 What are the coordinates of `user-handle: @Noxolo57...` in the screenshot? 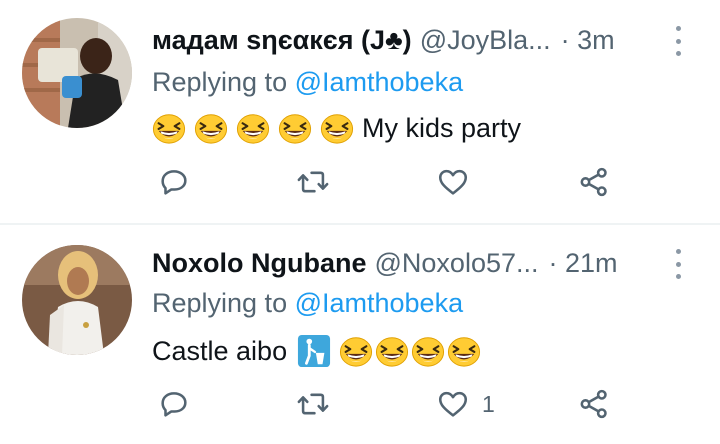 It's located at (457, 263).